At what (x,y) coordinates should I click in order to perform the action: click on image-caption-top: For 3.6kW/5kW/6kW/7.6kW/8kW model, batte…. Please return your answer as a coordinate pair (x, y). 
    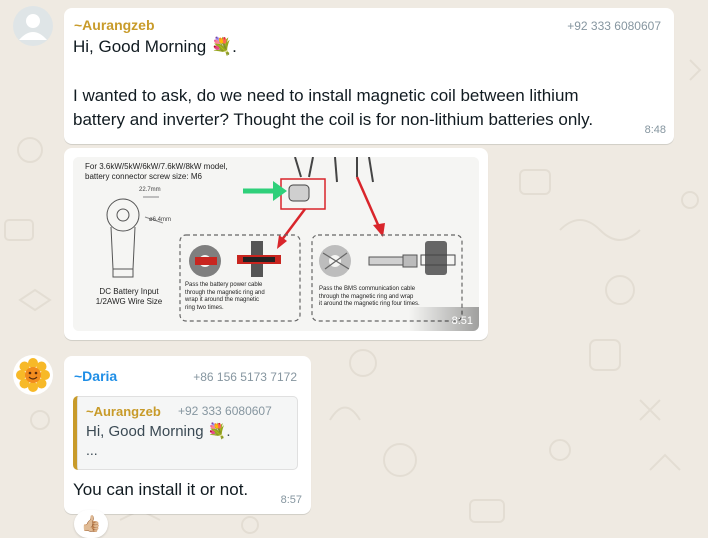
    Looking at the image, I should click on (156, 172).